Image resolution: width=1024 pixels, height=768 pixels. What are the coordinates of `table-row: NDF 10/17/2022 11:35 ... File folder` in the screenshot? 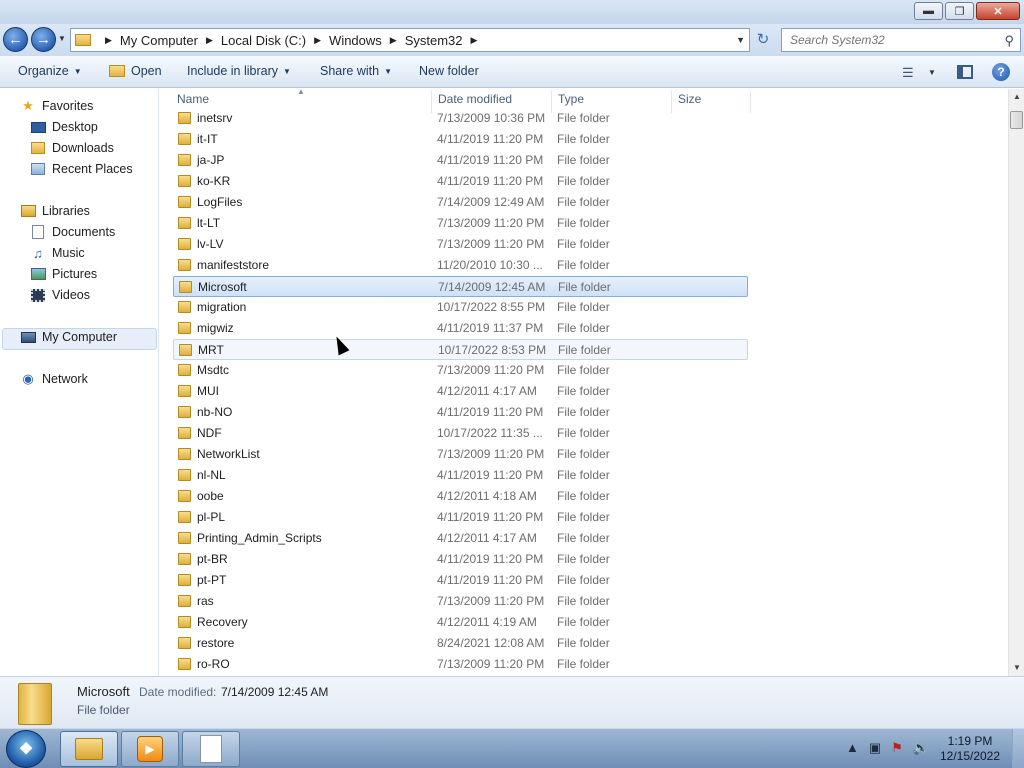 It's located at (460, 433).